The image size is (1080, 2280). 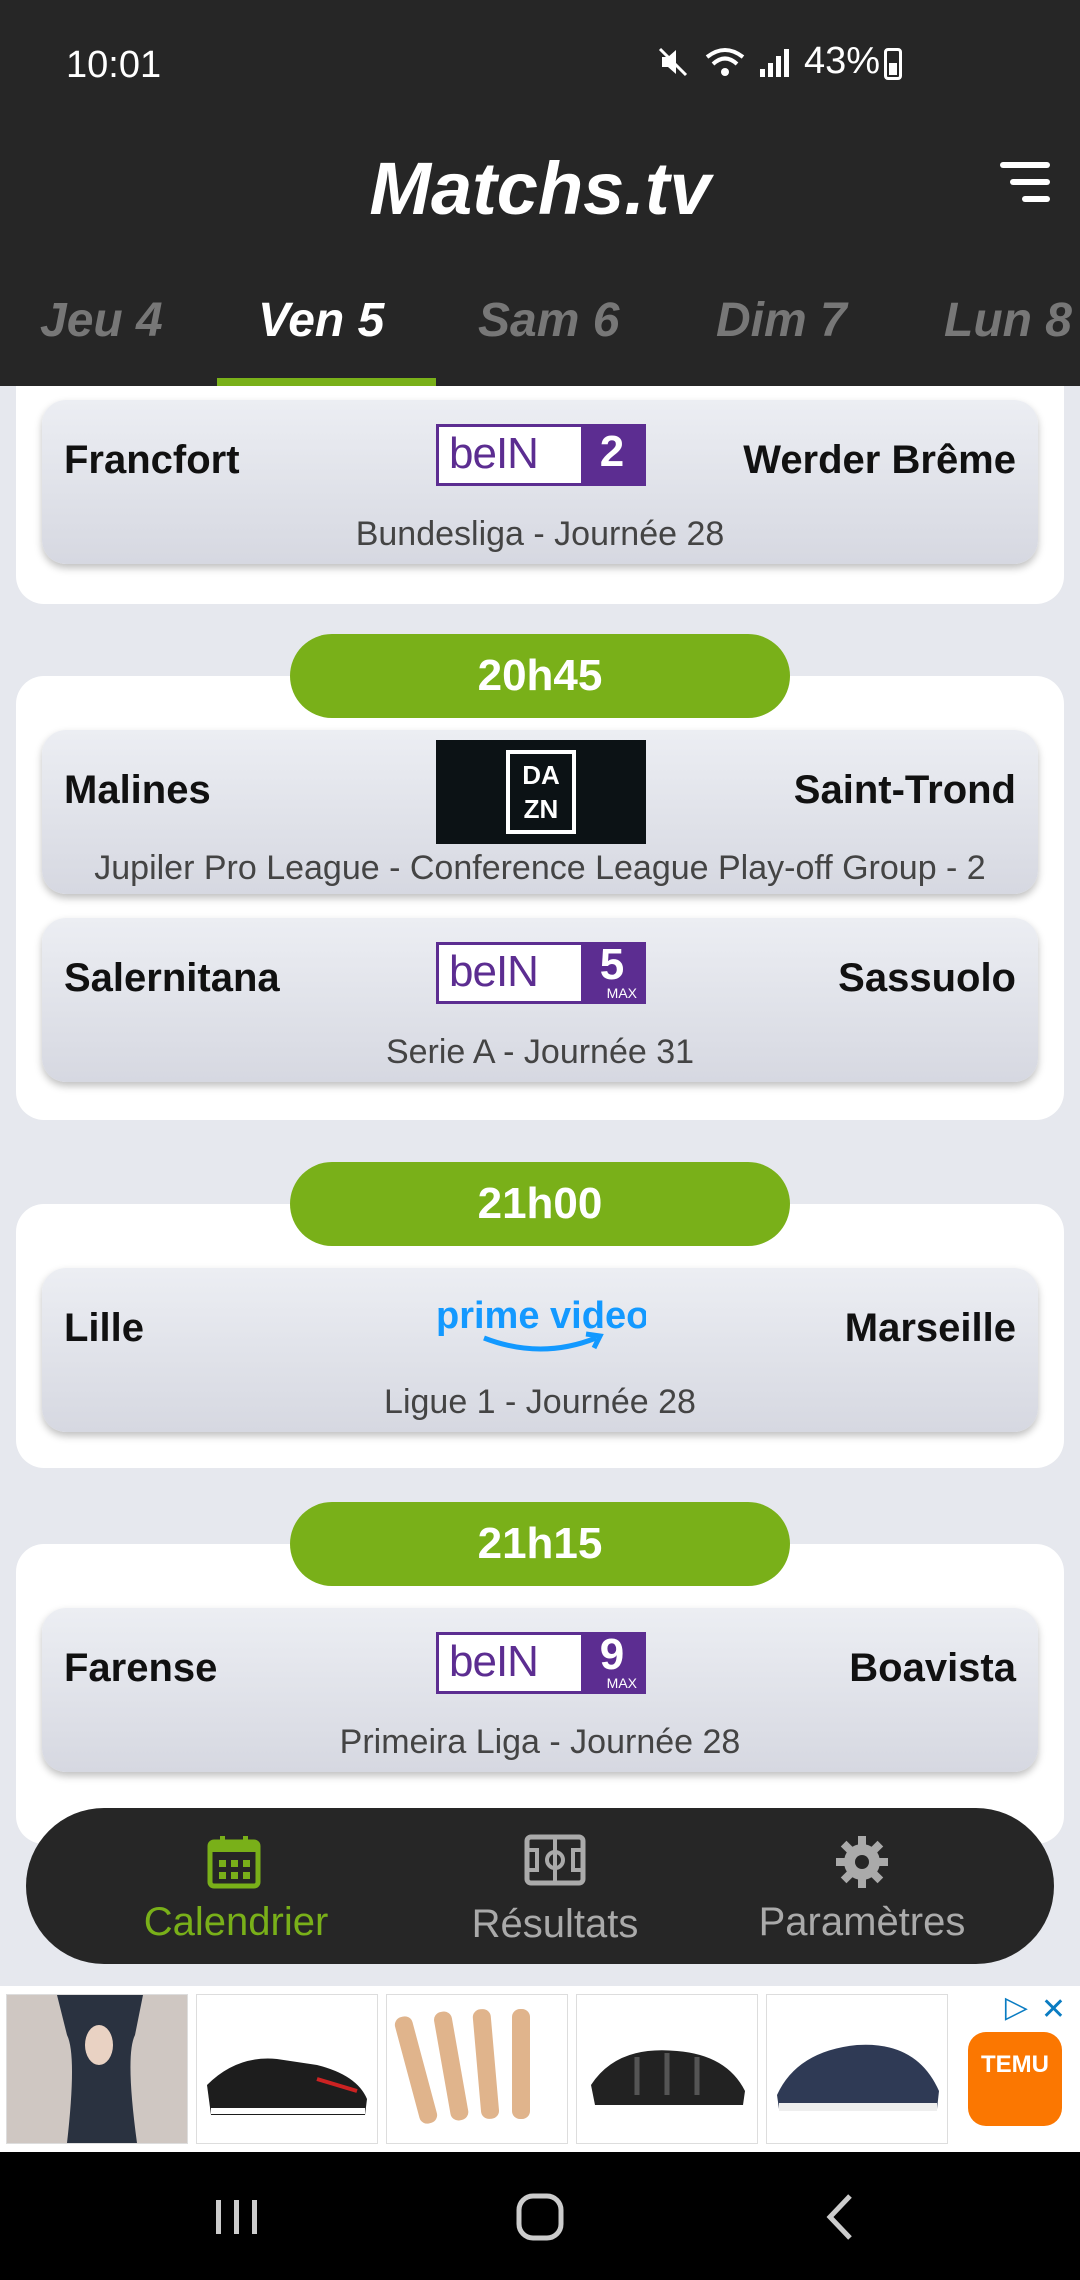 I want to click on away-team: Werder Brême, so click(x=879, y=460).